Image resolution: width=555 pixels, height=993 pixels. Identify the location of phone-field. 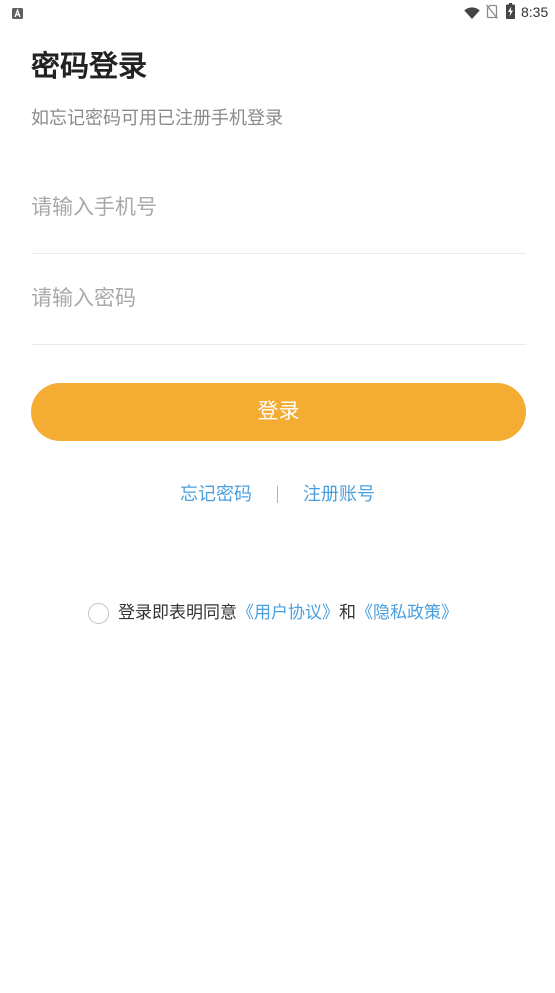
(278, 213).